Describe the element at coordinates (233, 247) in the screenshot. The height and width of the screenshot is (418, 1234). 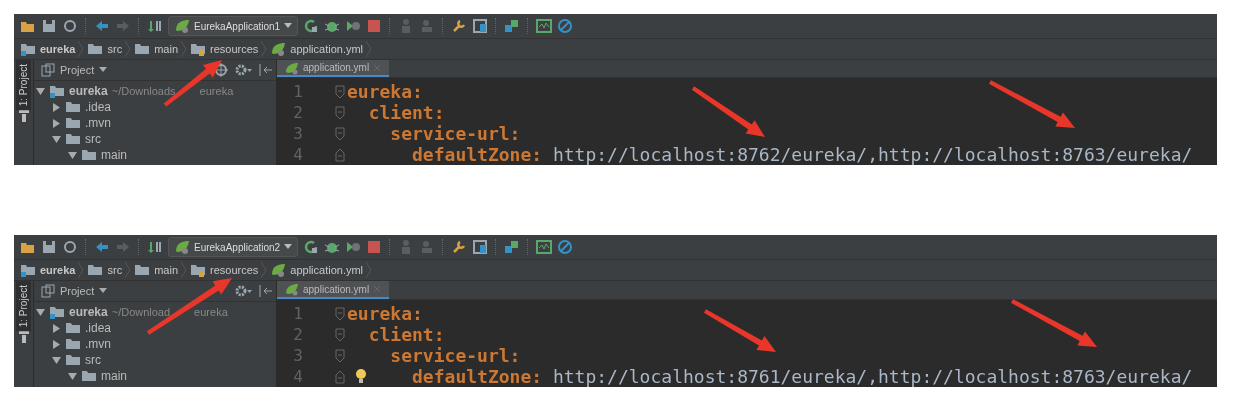
I see `run-configuration-dropdown: EurekaApplication2` at that location.